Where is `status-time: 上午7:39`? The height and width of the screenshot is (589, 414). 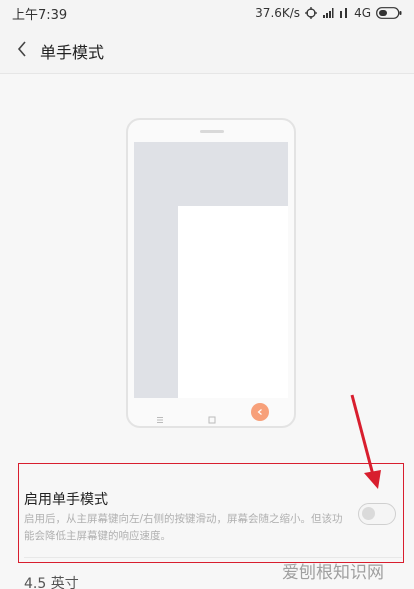
status-time: 上午7:39 is located at coordinates (40, 15).